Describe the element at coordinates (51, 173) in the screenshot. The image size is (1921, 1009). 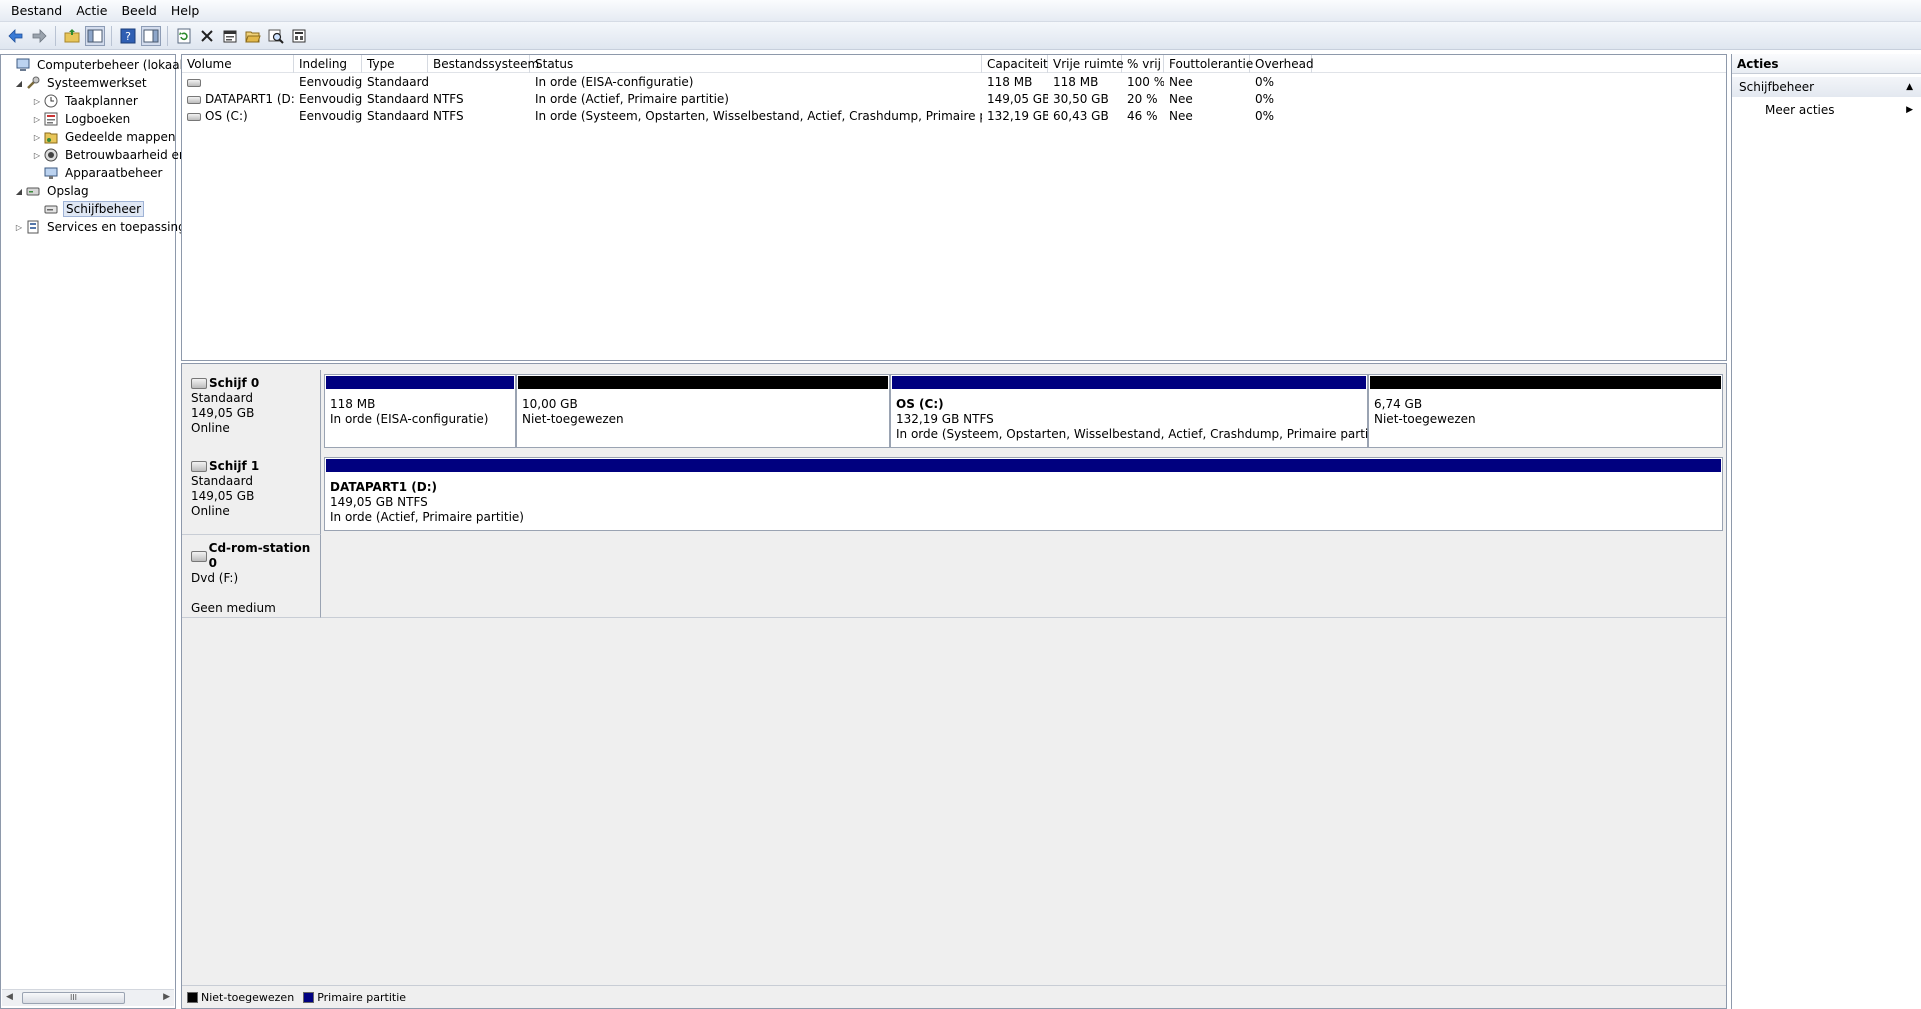
I see `device-manager-icon` at that location.